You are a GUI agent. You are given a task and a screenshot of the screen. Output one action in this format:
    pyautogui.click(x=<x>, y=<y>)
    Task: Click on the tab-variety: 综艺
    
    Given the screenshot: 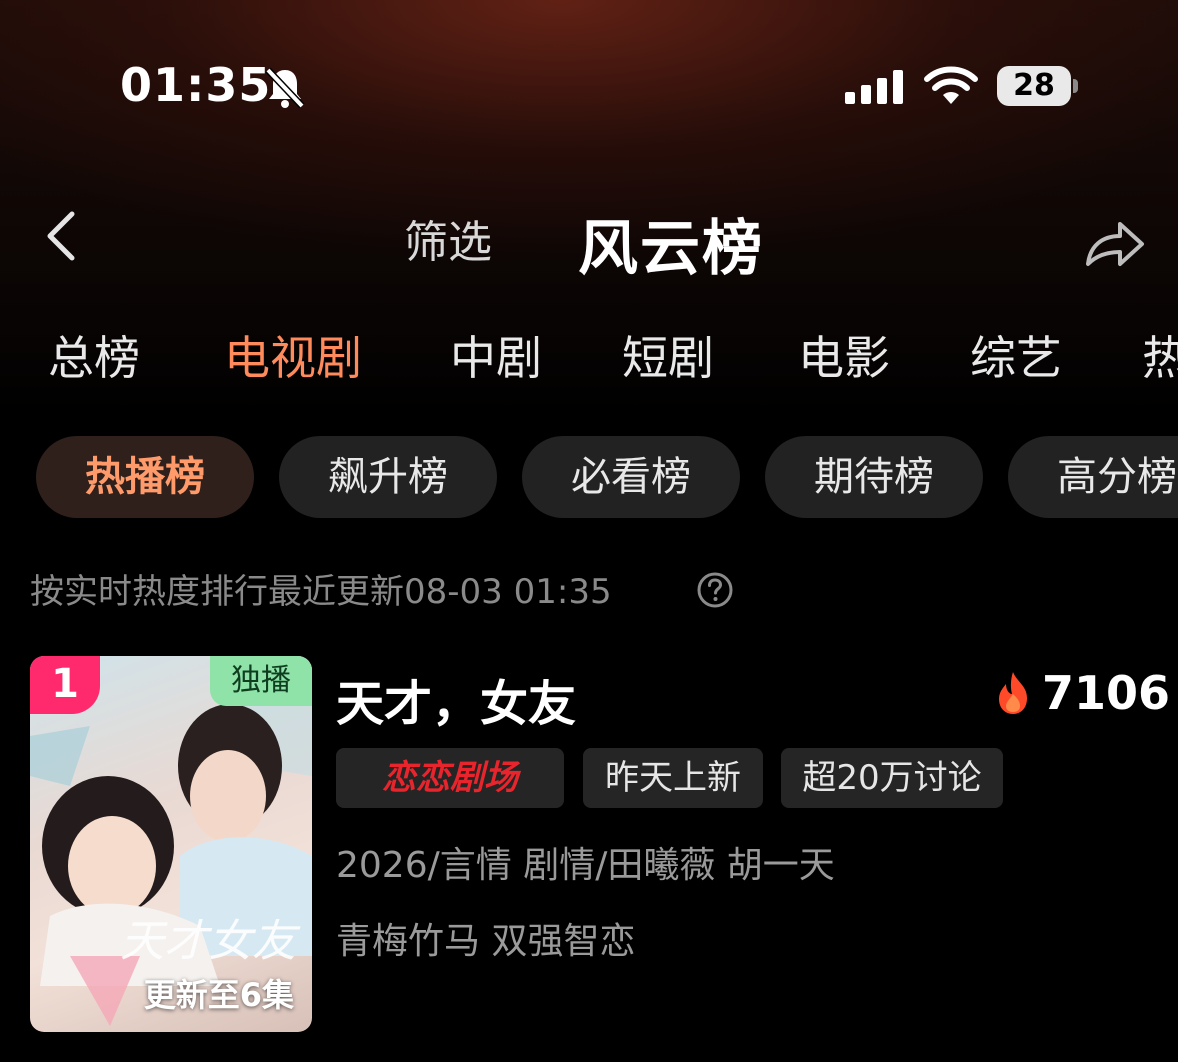 What is the action you would take?
    pyautogui.click(x=1016, y=355)
    